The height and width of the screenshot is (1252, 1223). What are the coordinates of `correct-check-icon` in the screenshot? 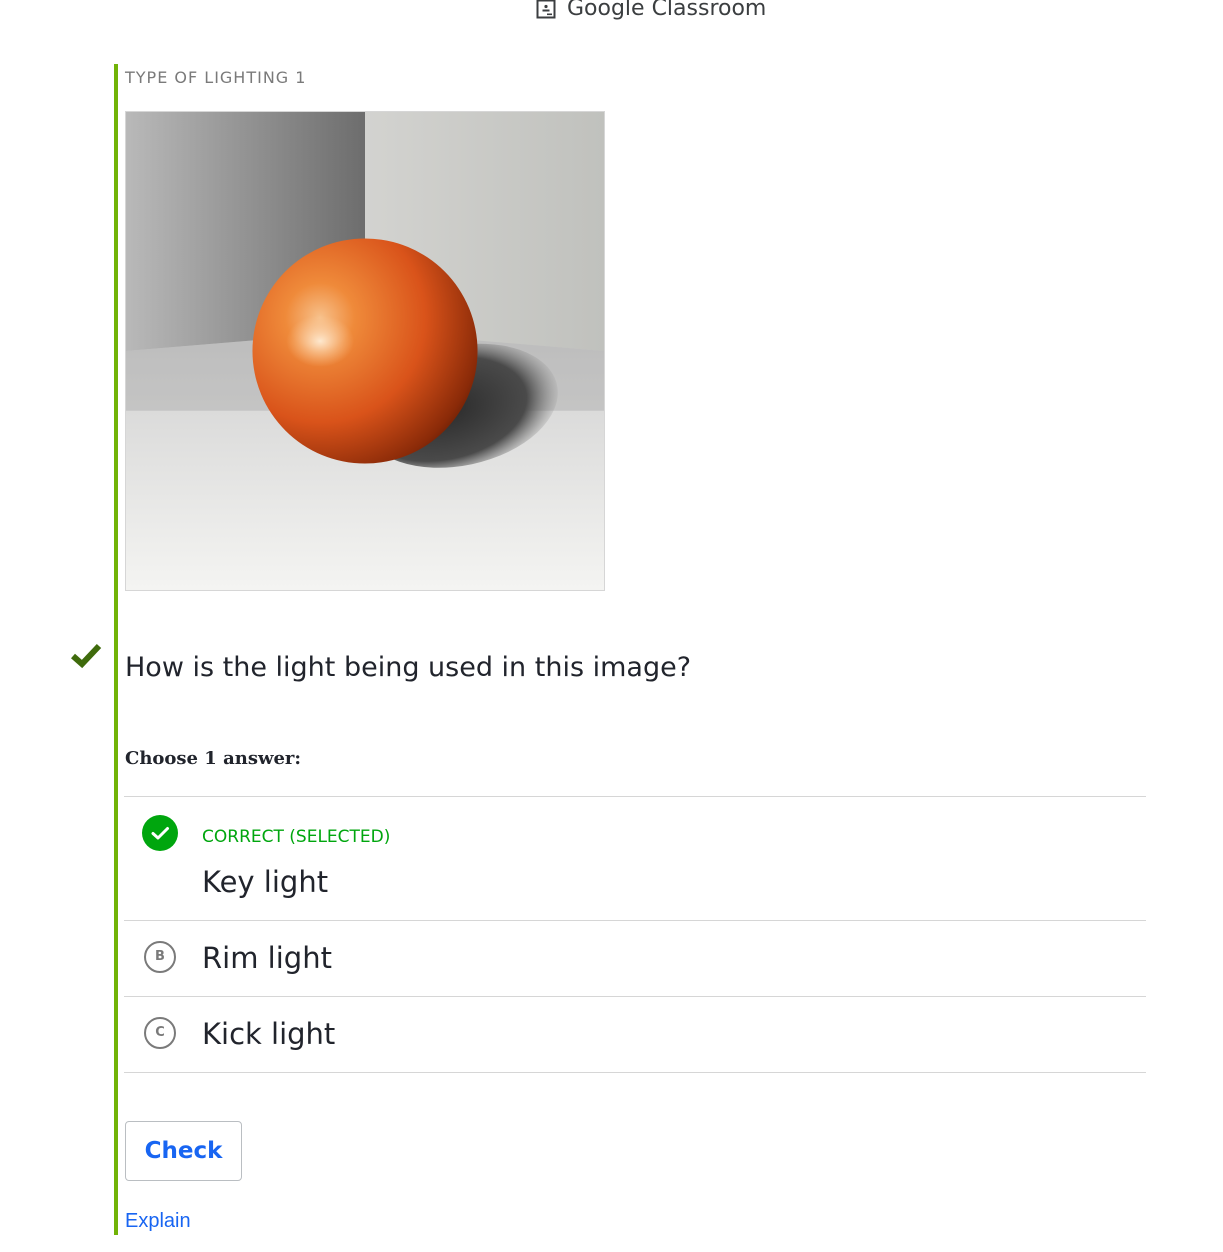 It's located at (160, 833).